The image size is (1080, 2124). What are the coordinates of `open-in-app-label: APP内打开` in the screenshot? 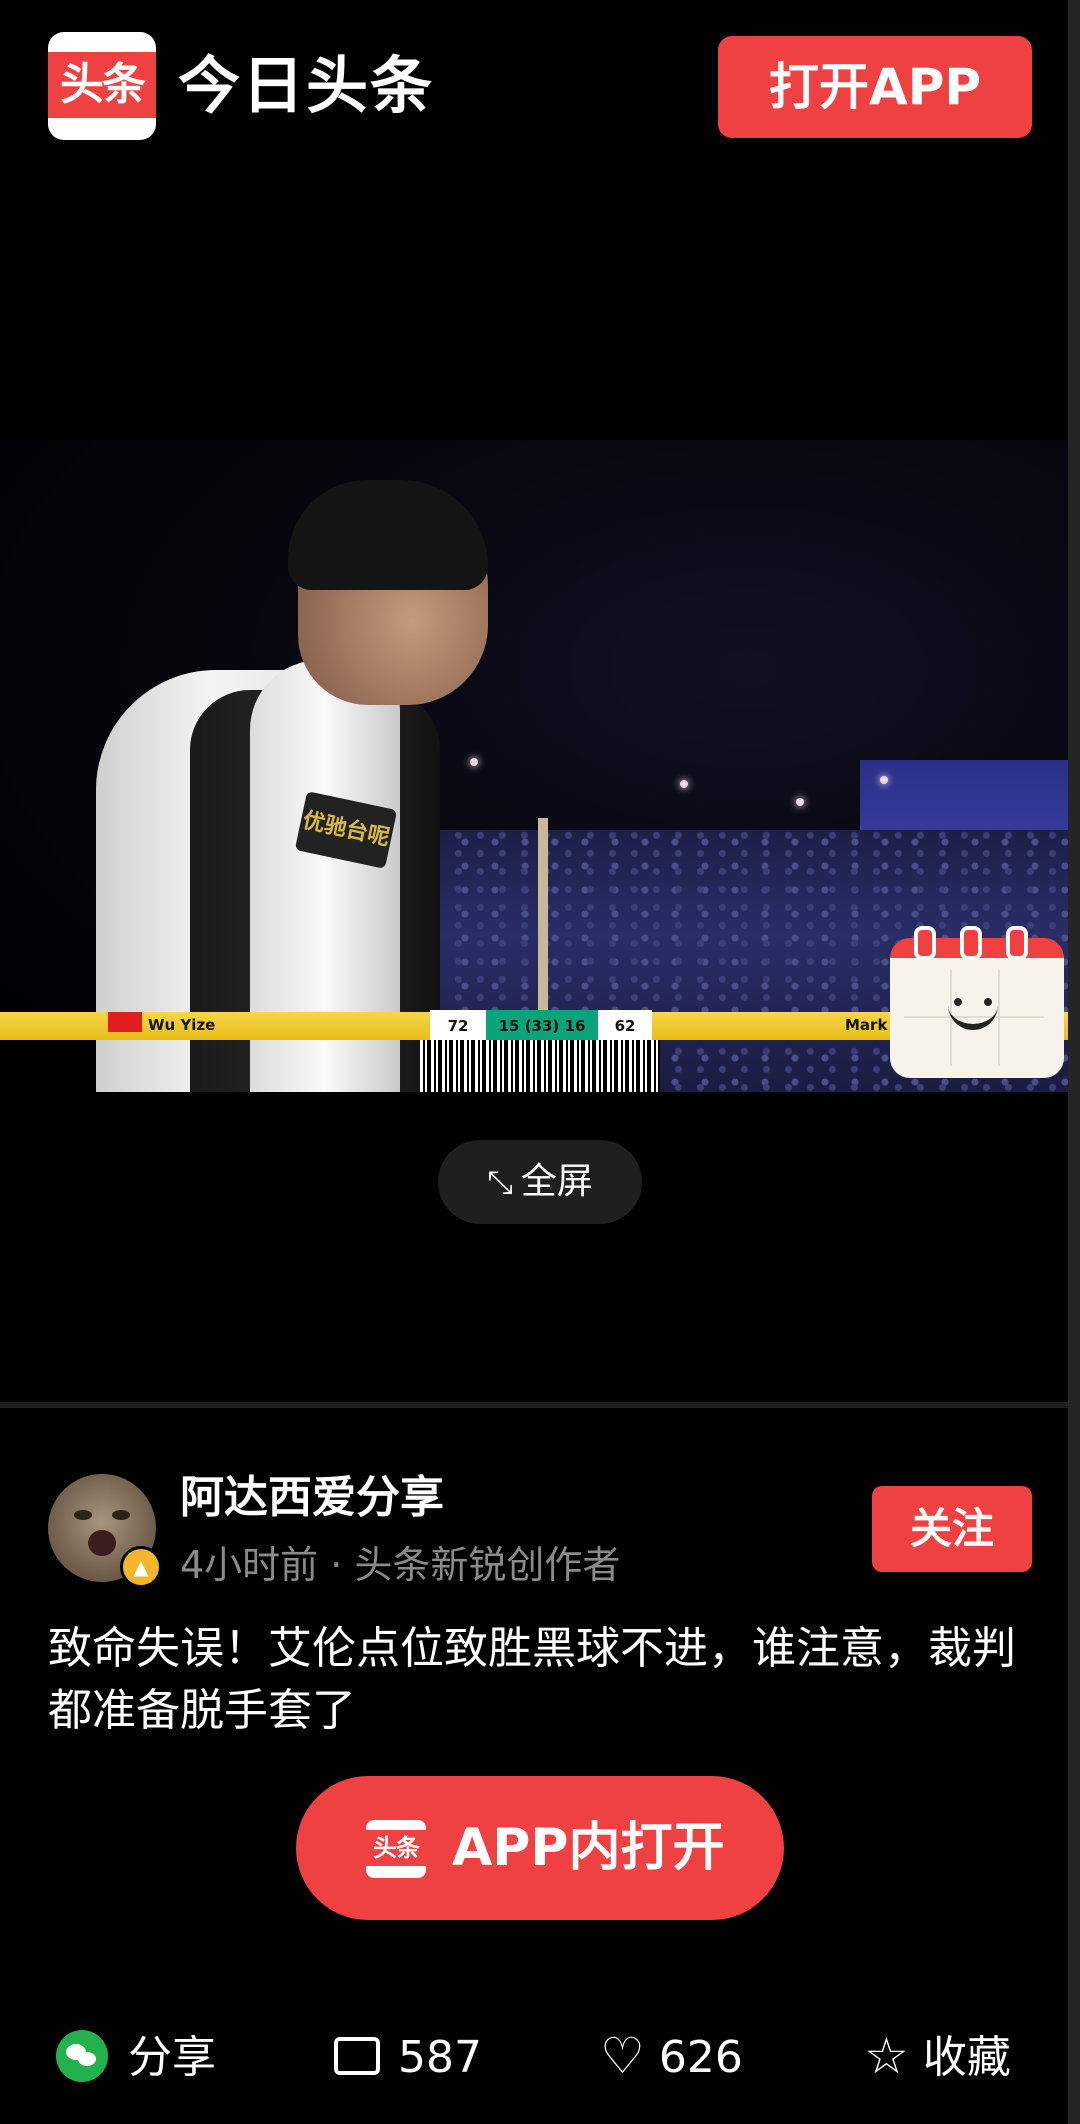 It's located at (588, 1848).